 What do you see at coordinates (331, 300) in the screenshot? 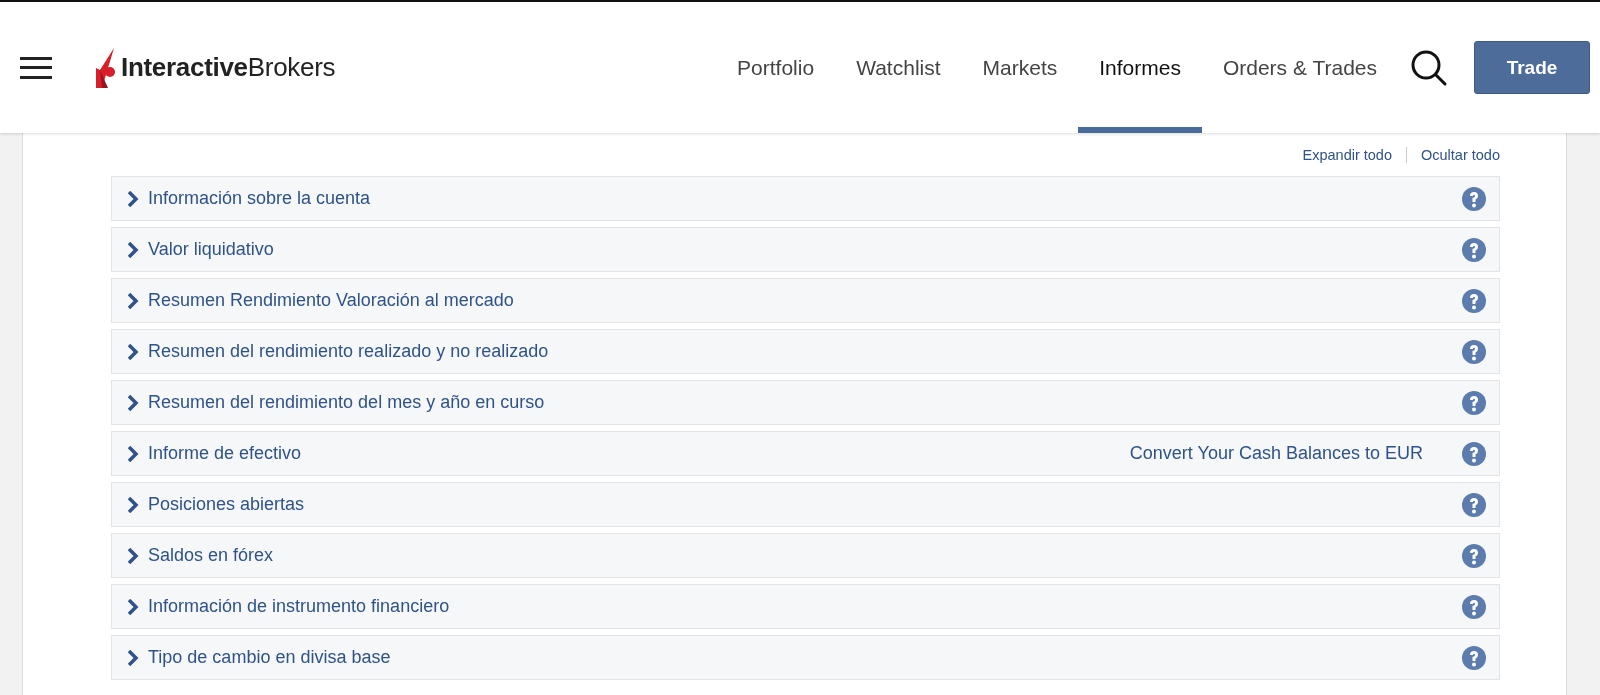
I see `section-title: Resumen Rendimiento Valoración al mercado` at bounding box center [331, 300].